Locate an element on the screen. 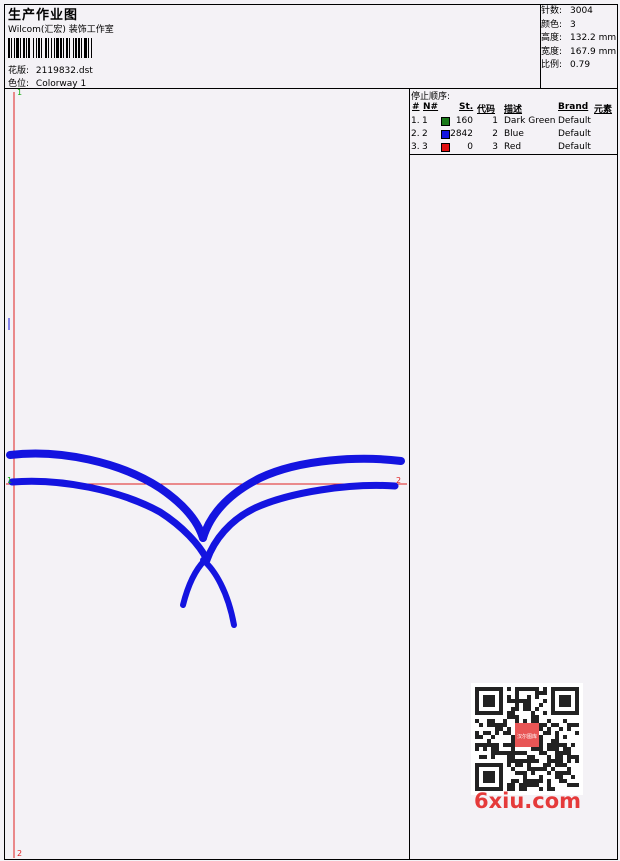 The image size is (620, 861). horizontal-guide-start-marker: 1 is located at coordinates (10, 480).